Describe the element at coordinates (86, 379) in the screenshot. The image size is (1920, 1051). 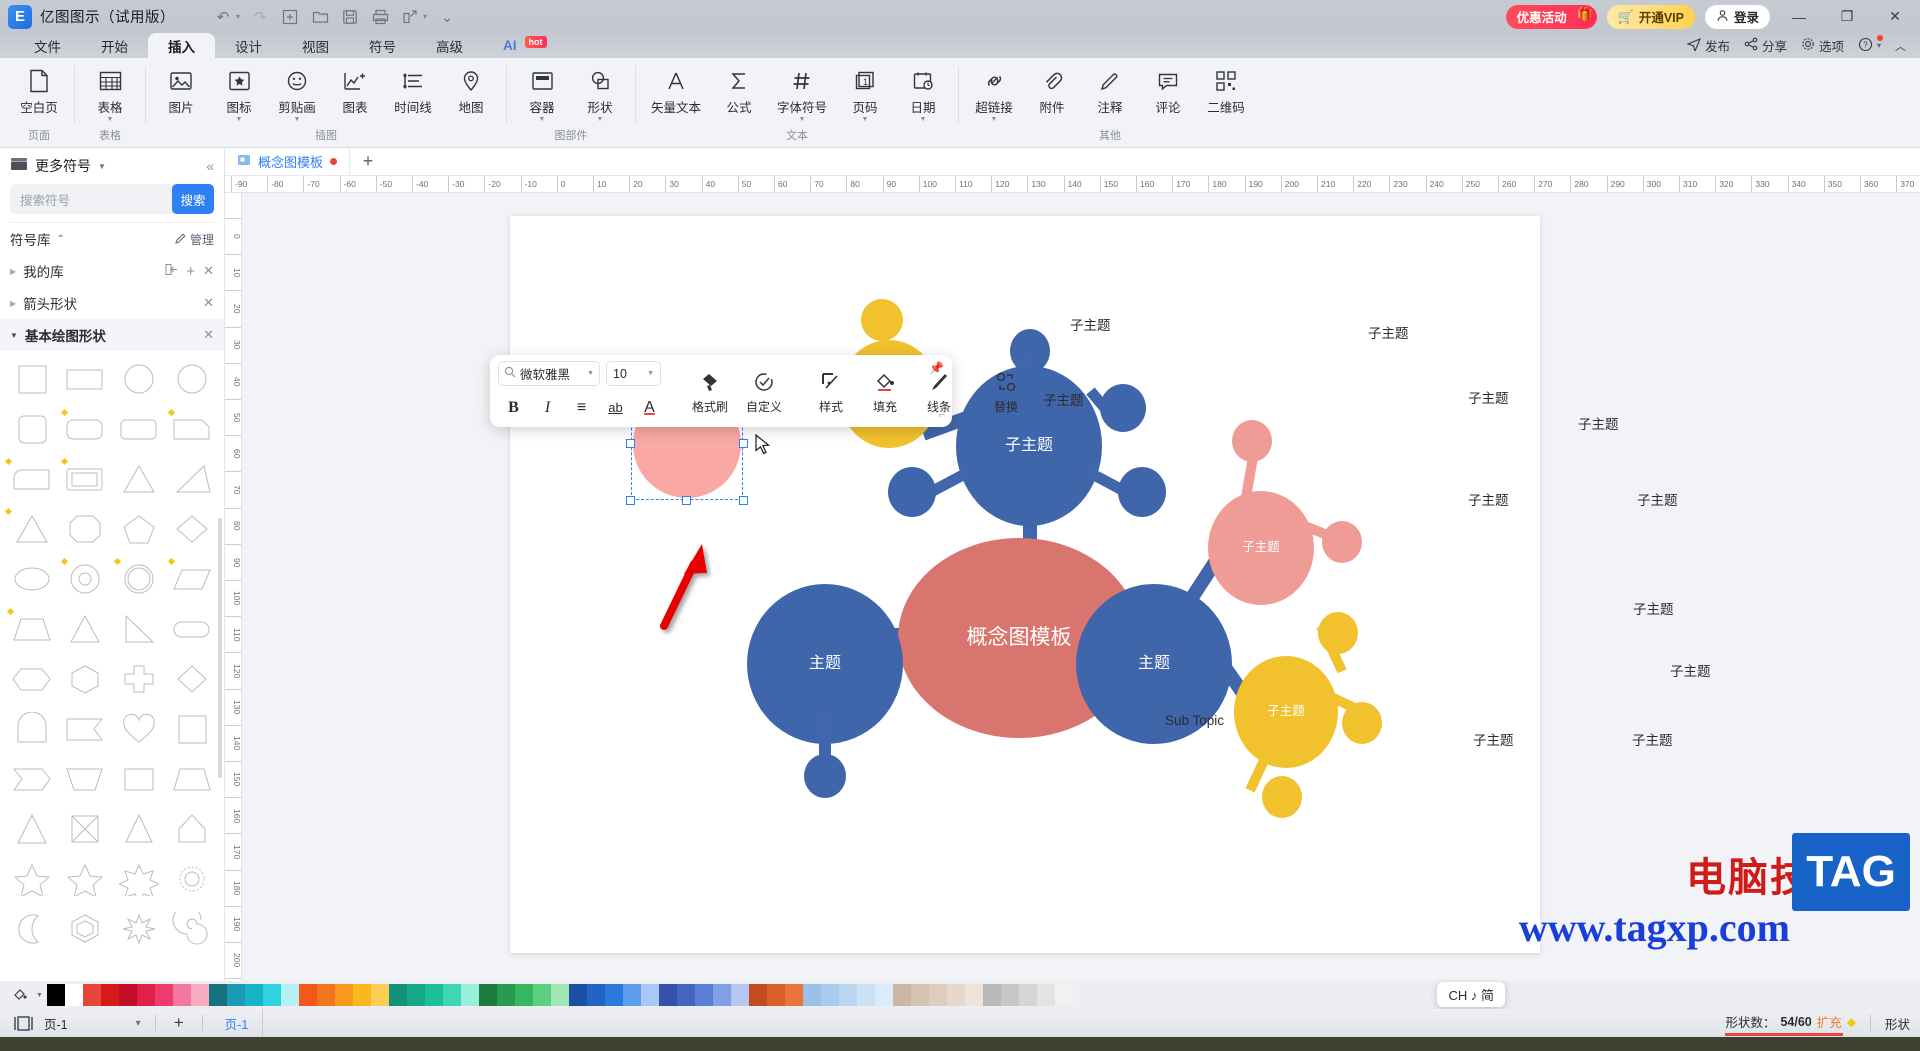
I see `shape-item-rectangle` at that location.